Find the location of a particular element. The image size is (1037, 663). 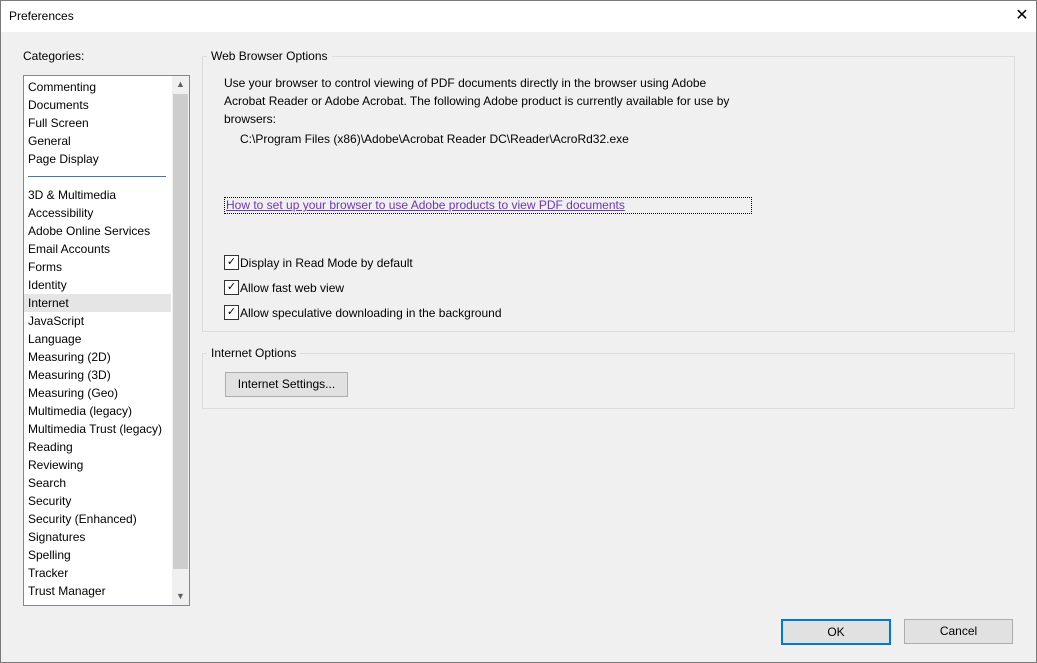

speculative-download-checkbox: ✓ is located at coordinates (231, 312).